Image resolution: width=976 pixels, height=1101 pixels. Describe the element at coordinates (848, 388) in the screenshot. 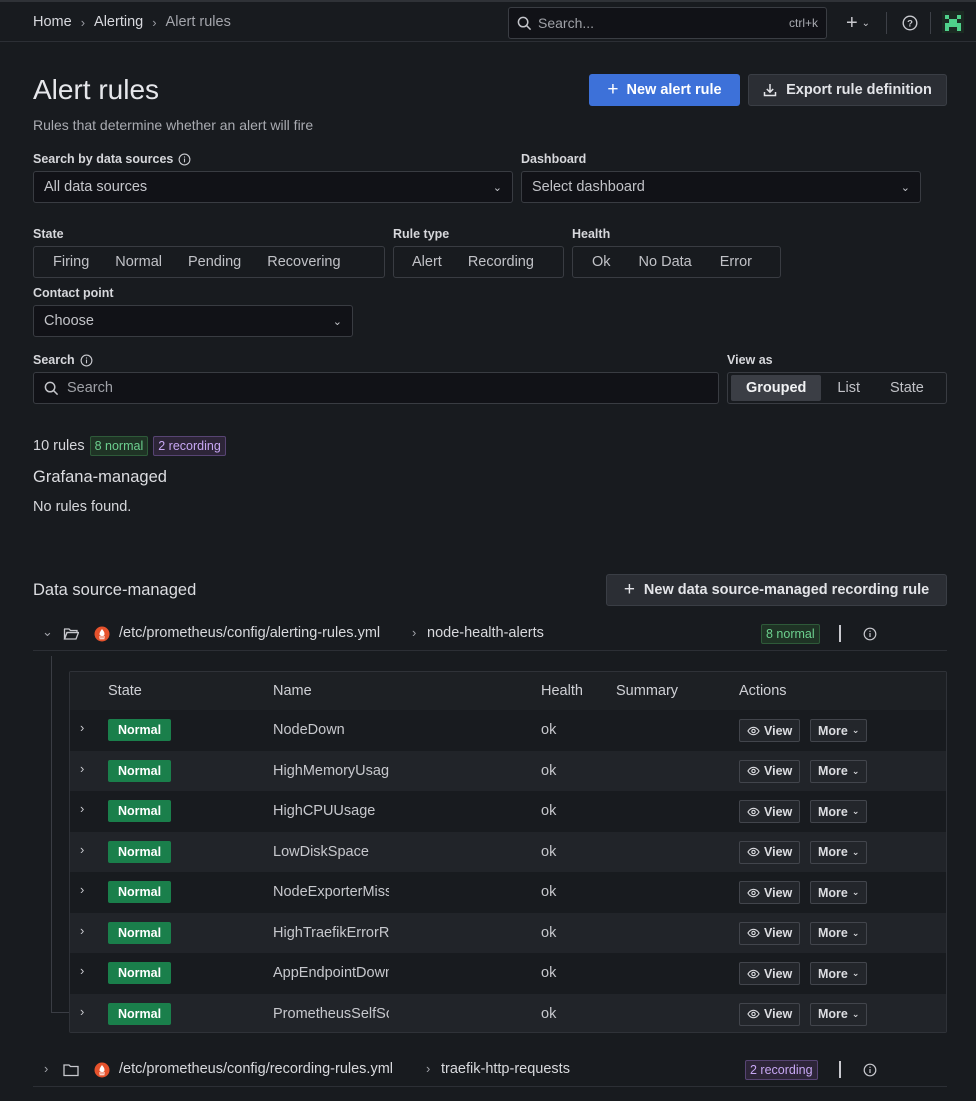

I see `view-as-list: List` at that location.